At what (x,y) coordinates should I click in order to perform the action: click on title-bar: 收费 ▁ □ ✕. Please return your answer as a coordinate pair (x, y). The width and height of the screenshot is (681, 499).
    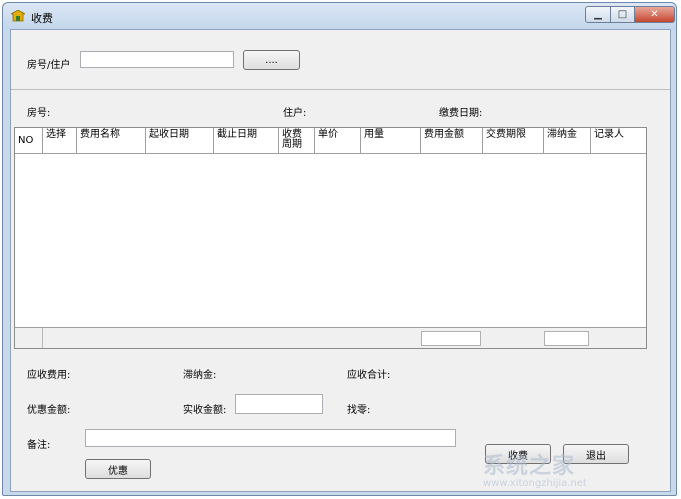
    Looking at the image, I should click on (339, 16).